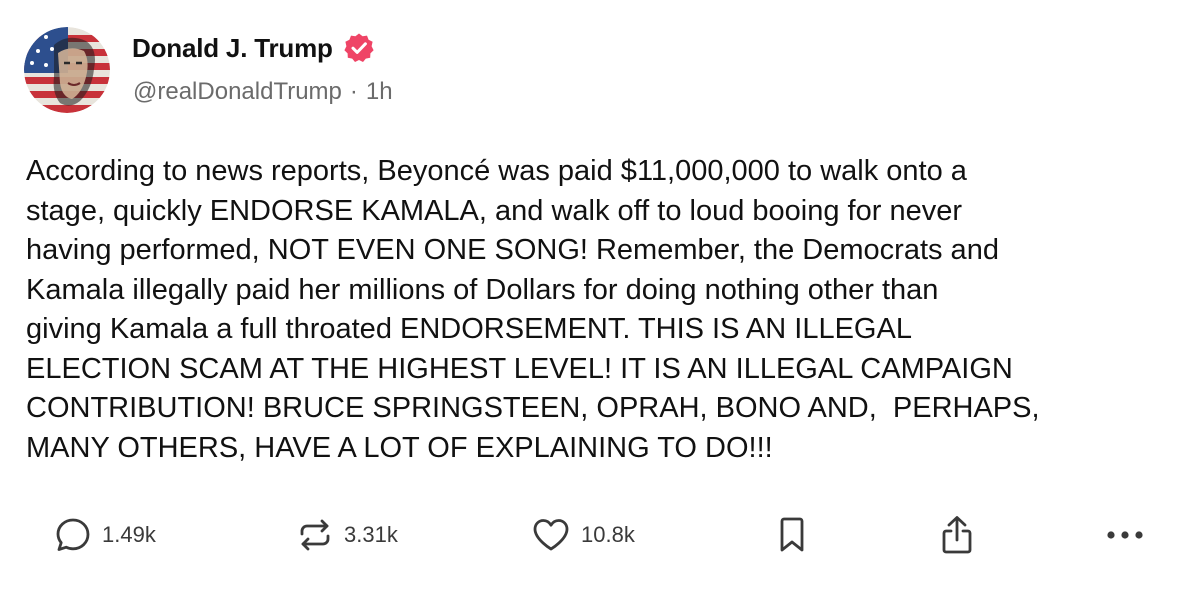 The width and height of the screenshot is (1200, 598). What do you see at coordinates (73, 535) in the screenshot?
I see `reply-icon` at bounding box center [73, 535].